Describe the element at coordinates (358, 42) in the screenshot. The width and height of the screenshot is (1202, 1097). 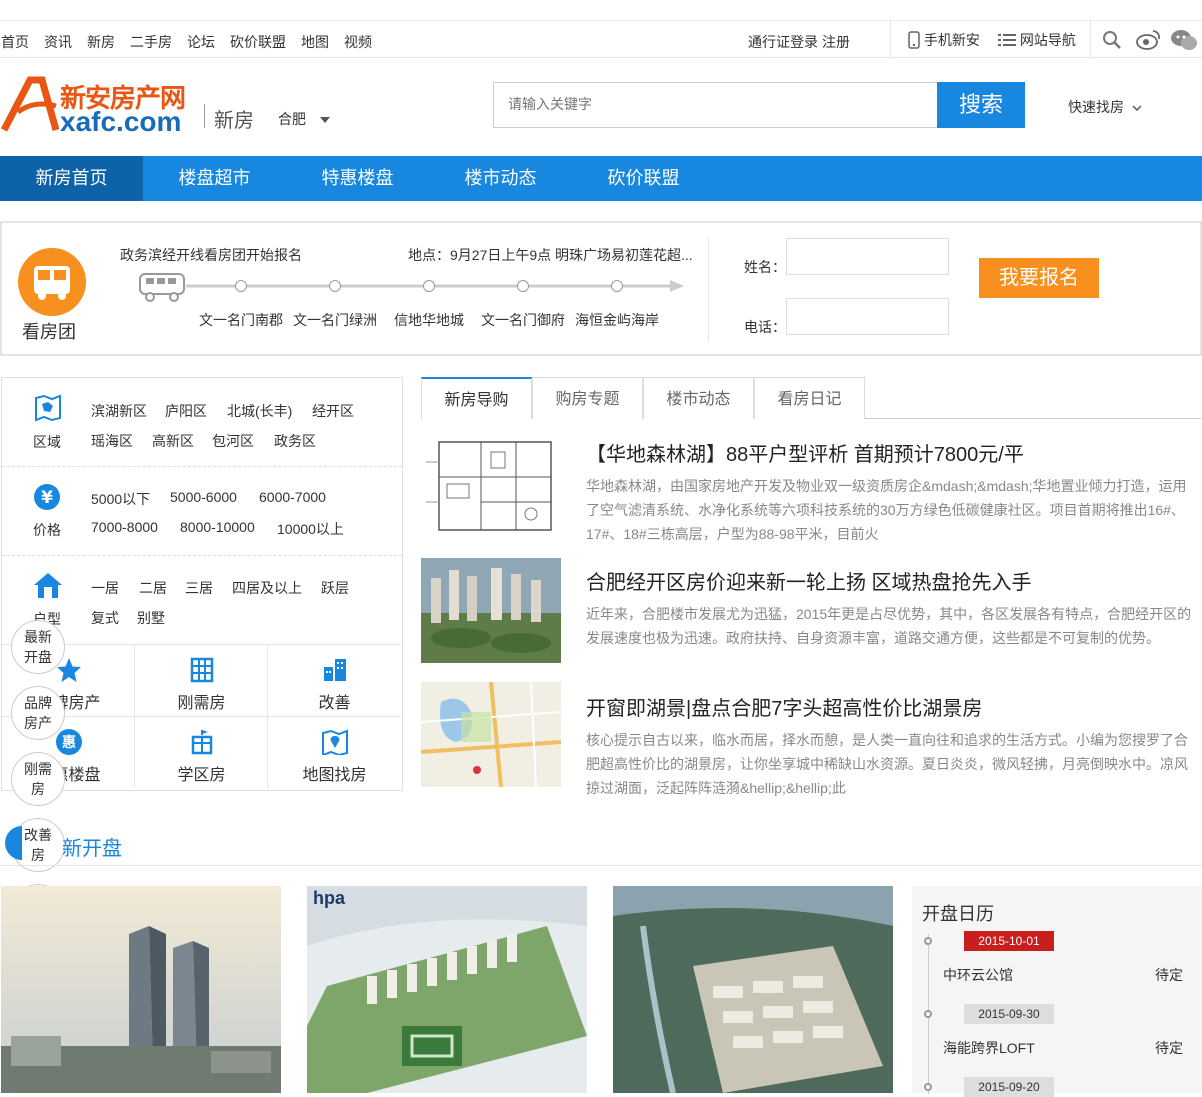
I see `top-nav-video: 视频` at that location.